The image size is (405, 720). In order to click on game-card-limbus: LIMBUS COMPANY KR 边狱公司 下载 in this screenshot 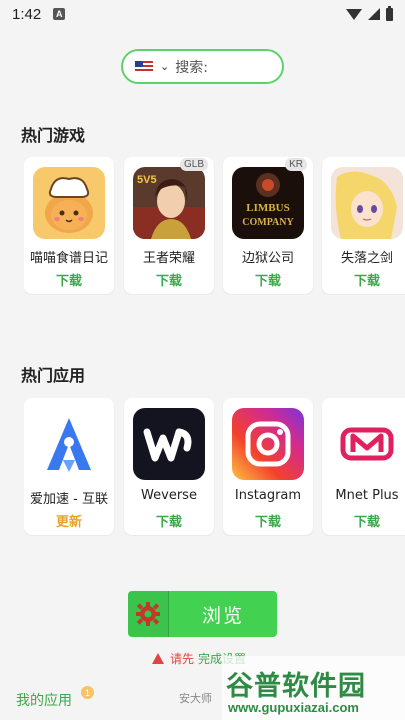, I will do `click(268, 225)`.